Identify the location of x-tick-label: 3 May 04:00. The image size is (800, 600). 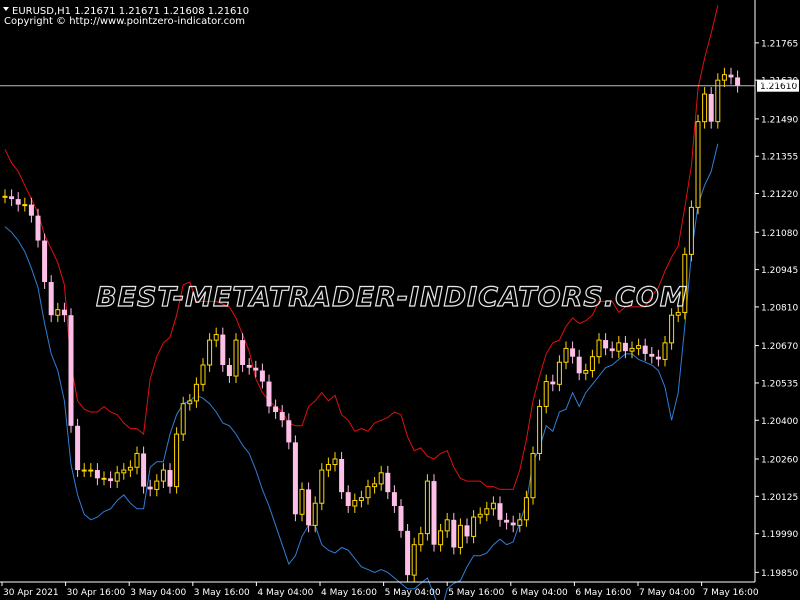
(158, 593).